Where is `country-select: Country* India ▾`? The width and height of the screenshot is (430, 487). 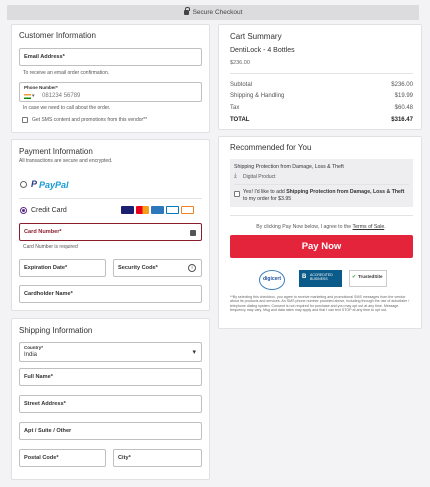
country-select: Country* India ▾ is located at coordinates (110, 352).